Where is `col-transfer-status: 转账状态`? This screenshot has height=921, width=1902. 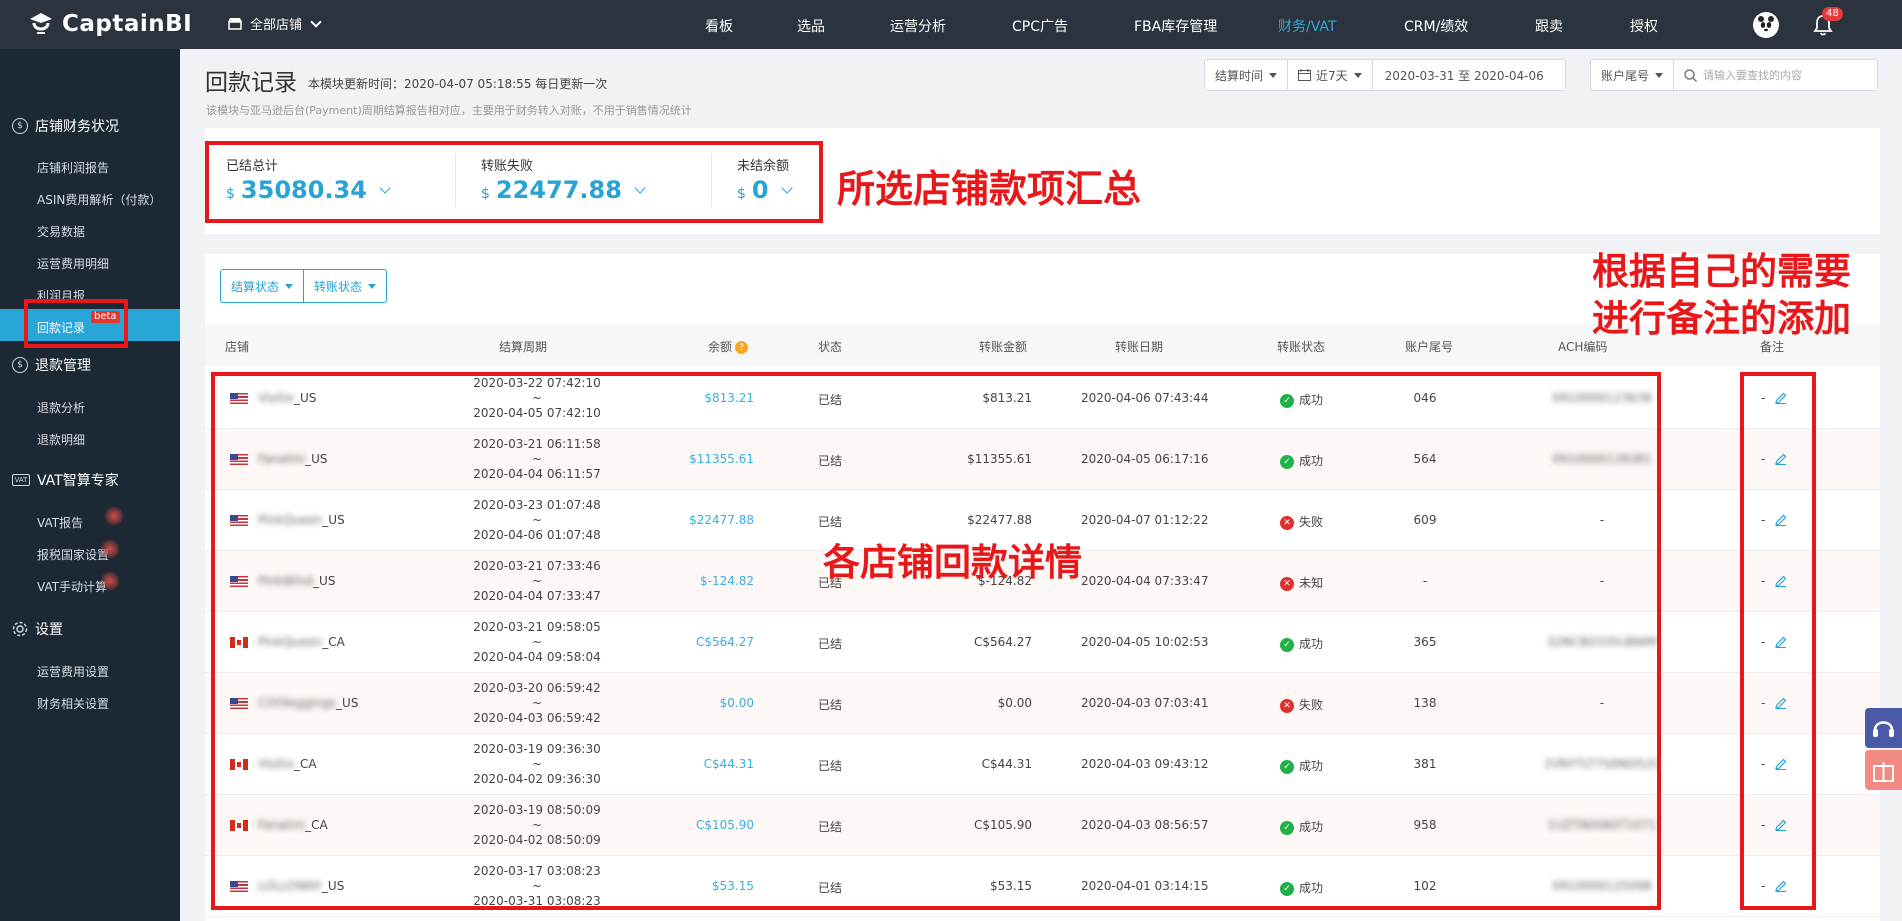
col-transfer-status: 转账状态 is located at coordinates (1301, 347).